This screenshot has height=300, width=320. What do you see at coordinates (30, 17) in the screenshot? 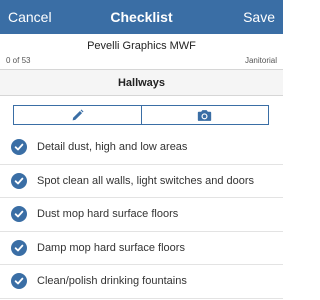
I see `cancel-button: Cancel` at bounding box center [30, 17].